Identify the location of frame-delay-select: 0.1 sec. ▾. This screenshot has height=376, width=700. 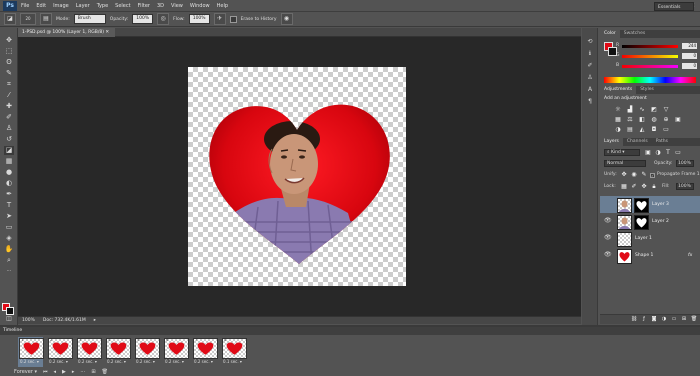
(232, 361).